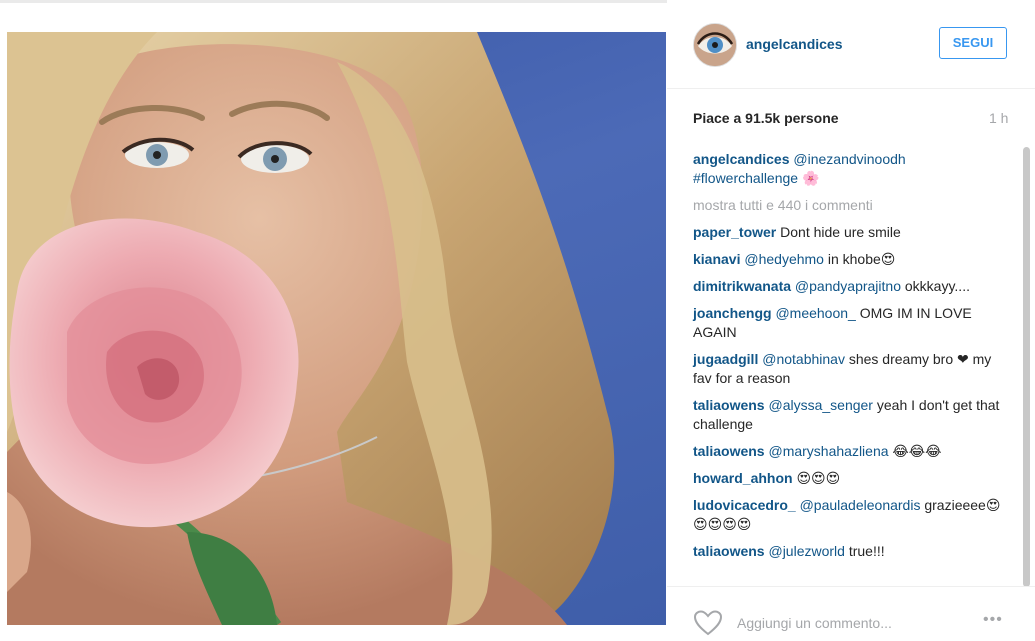 This screenshot has height=641, width=1035. Describe the element at coordinates (852, 478) in the screenshot. I see `comment-row: howard_ahhon 😍😍😍` at that location.